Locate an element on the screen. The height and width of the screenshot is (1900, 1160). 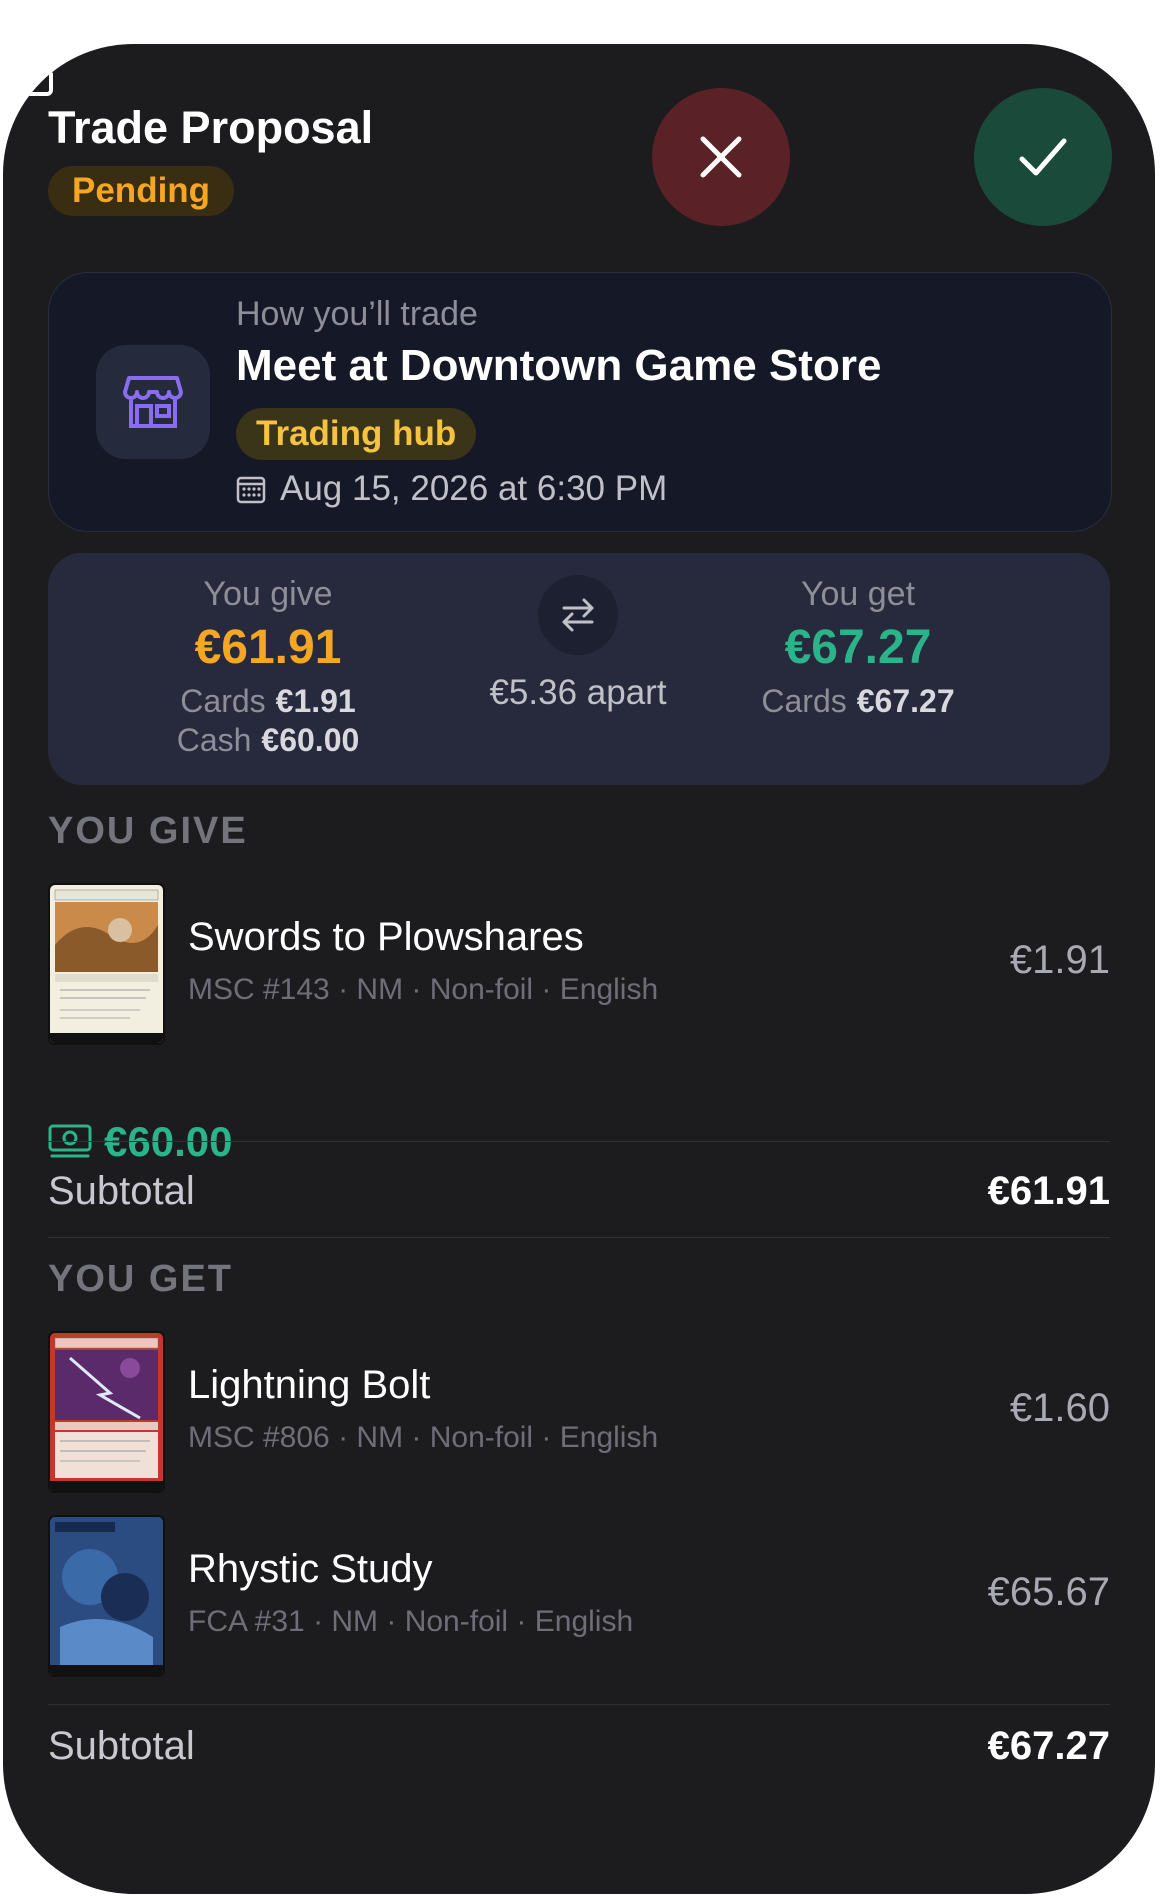
swap-indicator is located at coordinates (578, 615).